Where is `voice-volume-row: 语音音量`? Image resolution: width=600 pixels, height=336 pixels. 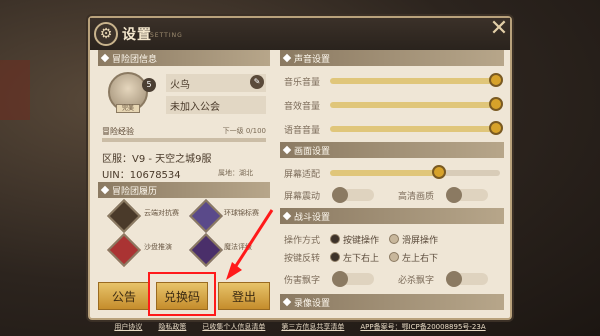 voice-volume-row: 语音音量 is located at coordinates (393, 129).